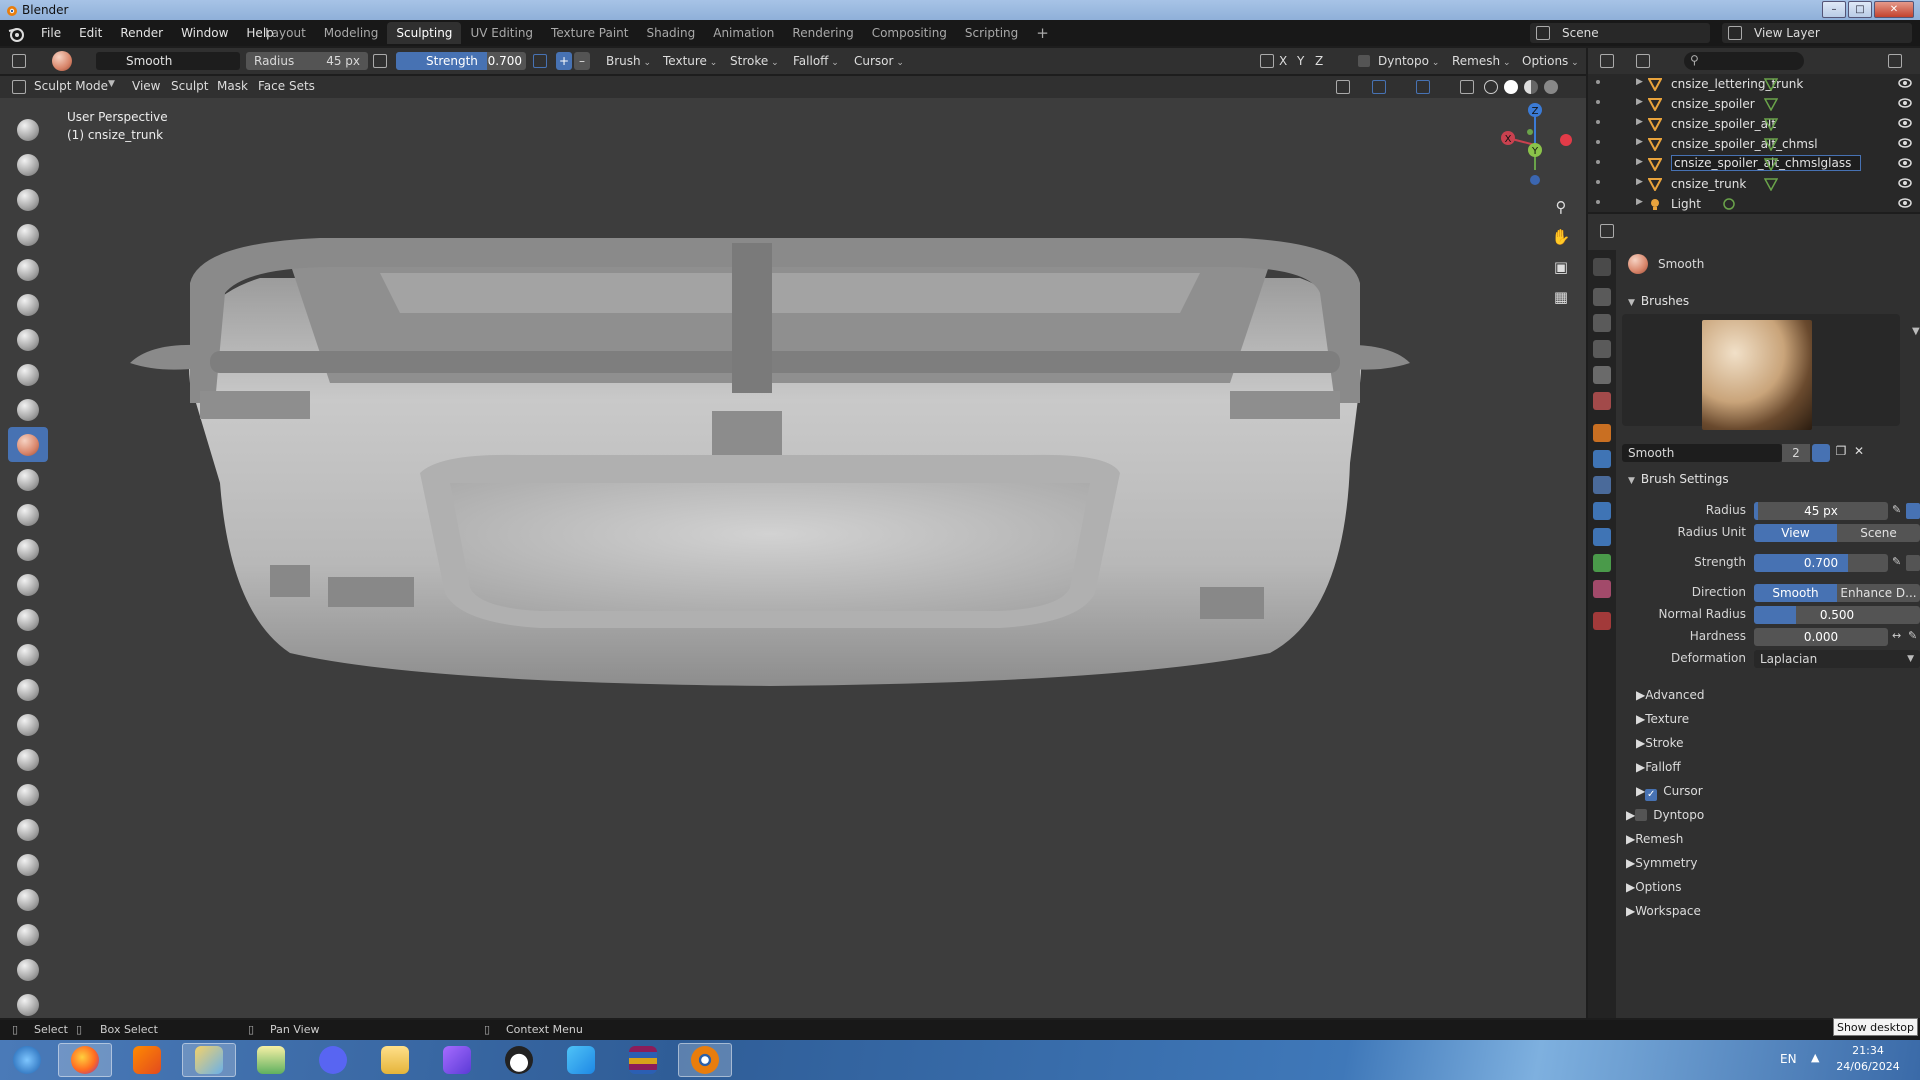 The width and height of the screenshot is (1920, 1080). What do you see at coordinates (1841, 453) in the screenshot?
I see `duplicate-icon: ❐` at bounding box center [1841, 453].